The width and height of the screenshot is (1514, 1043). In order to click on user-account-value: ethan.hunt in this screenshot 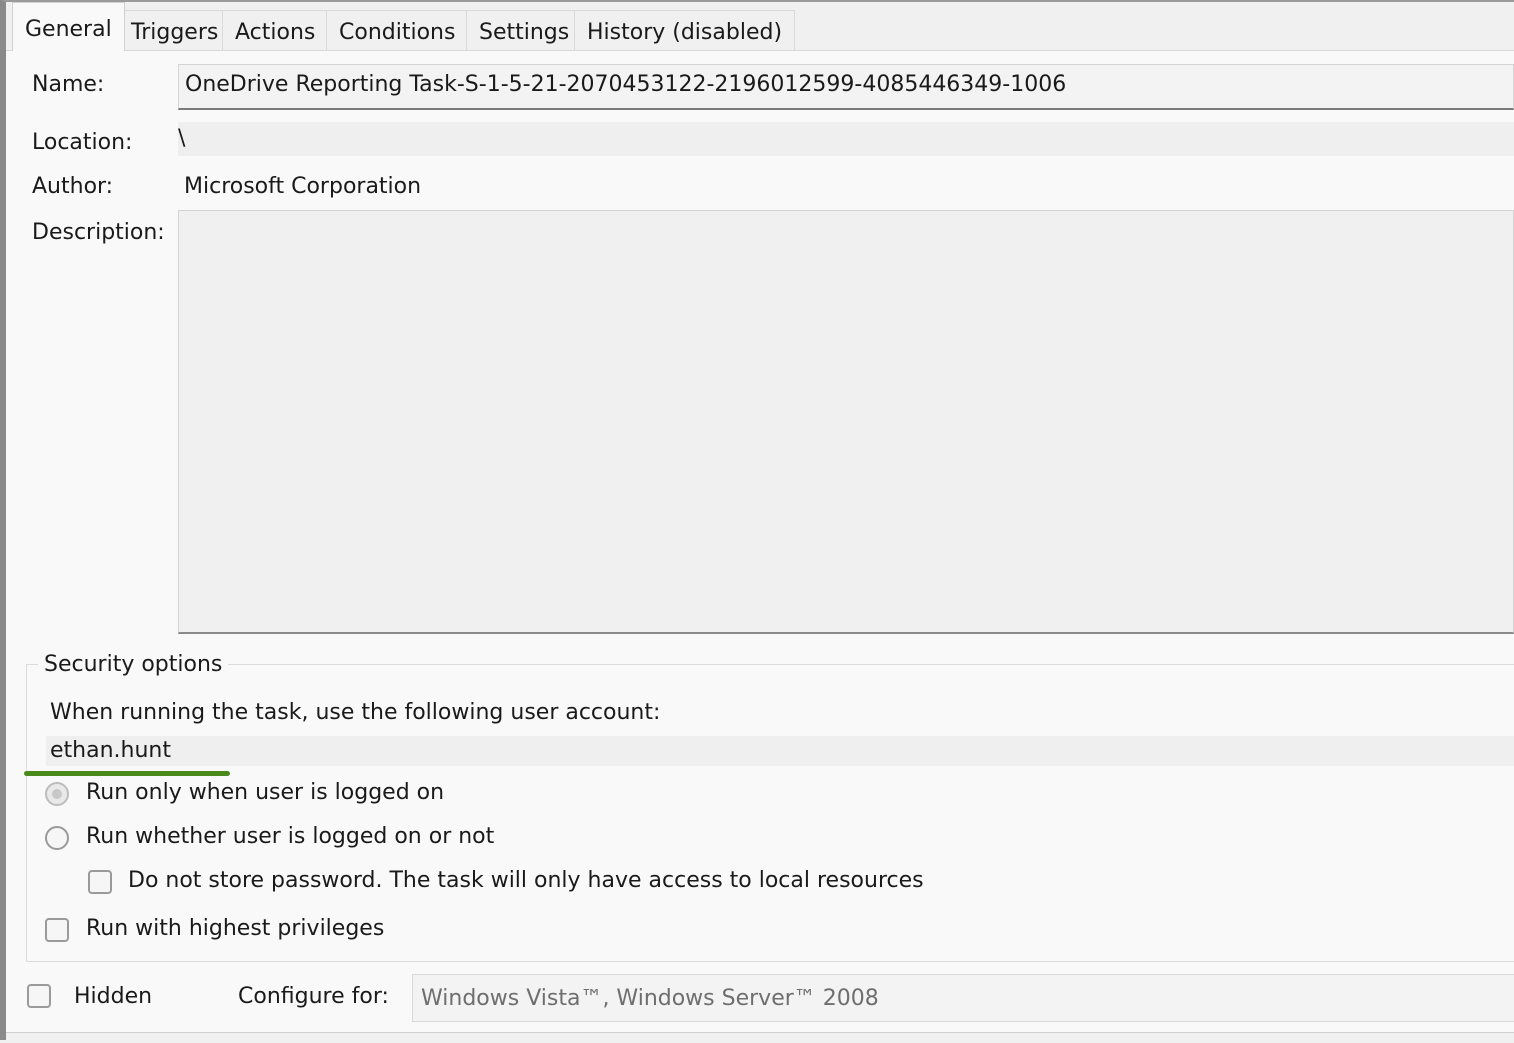, I will do `click(110, 750)`.